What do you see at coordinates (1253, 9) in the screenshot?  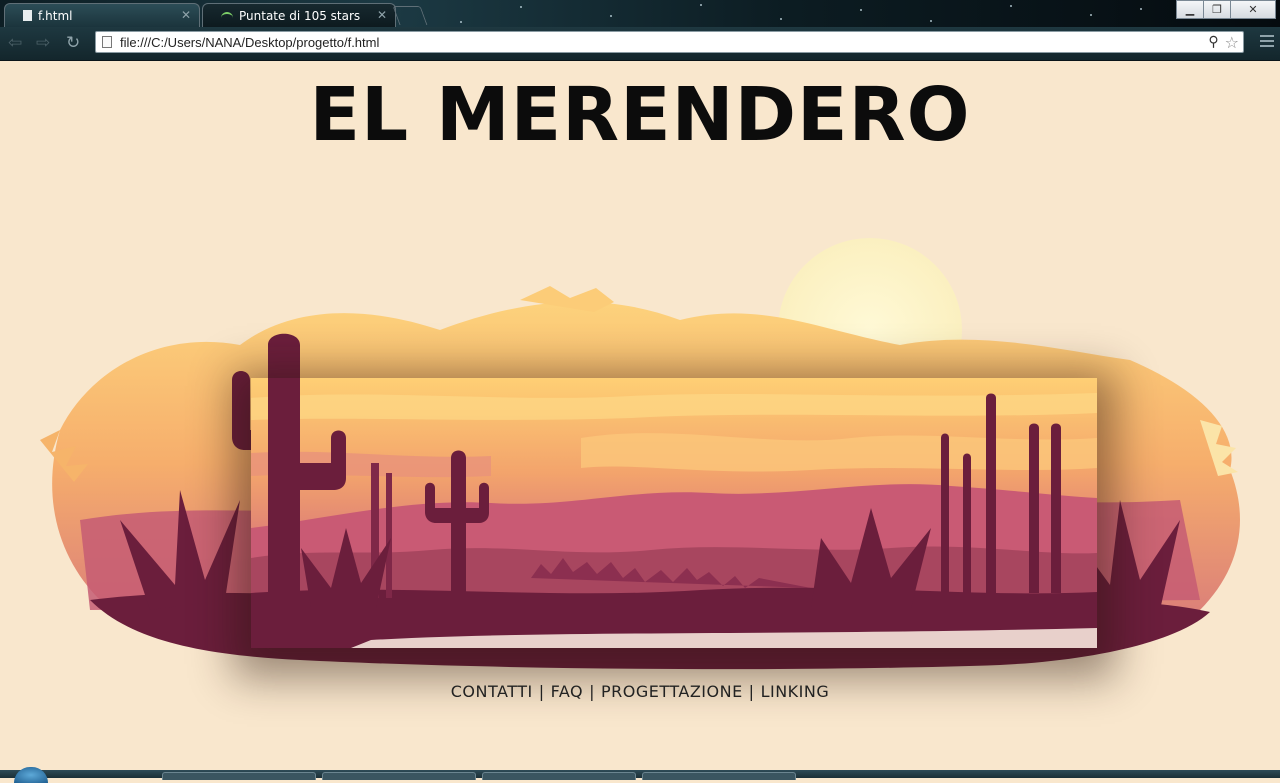 I see `window-close-button: ✕` at bounding box center [1253, 9].